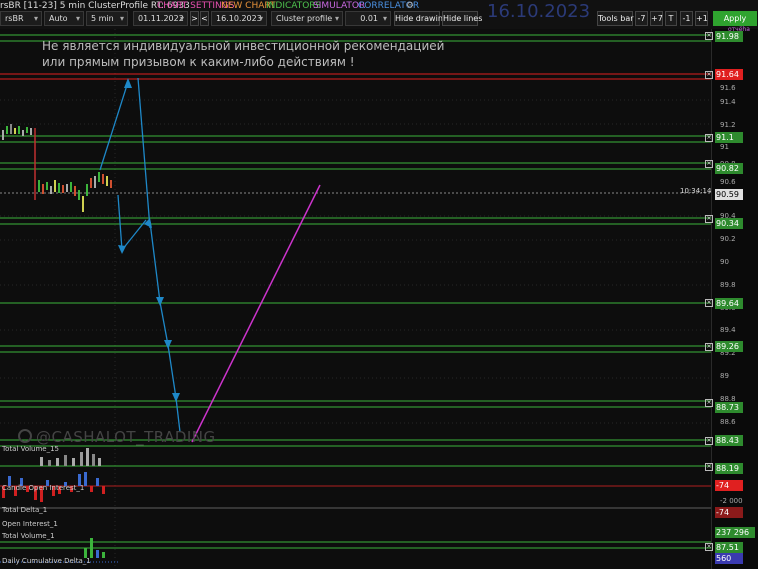 The width and height of the screenshot is (758, 569). Describe the element at coordinates (25, 436) in the screenshot. I see `watermark-logo-icon` at that location.